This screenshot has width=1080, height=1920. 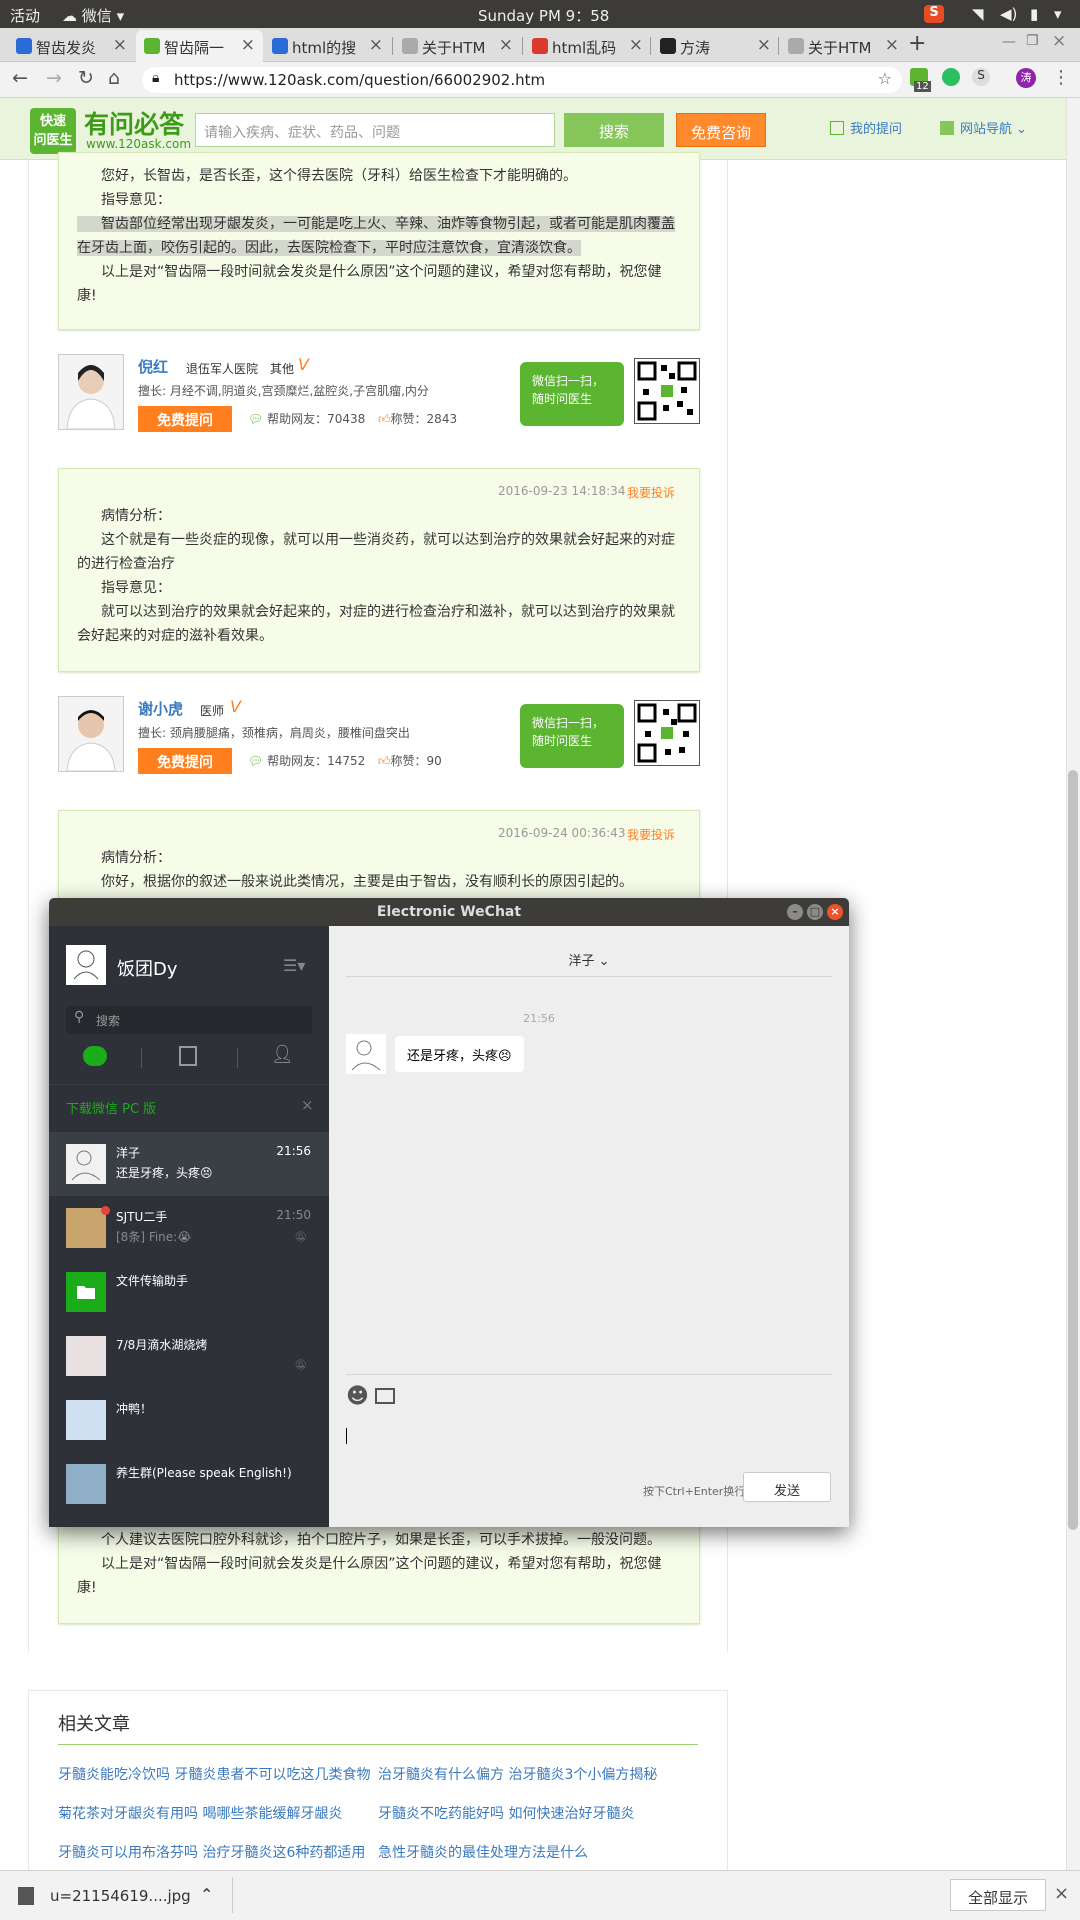 I want to click on chat-list-item: 7/8月滴水湖烧烤 🔕︎, so click(x=189, y=1356).